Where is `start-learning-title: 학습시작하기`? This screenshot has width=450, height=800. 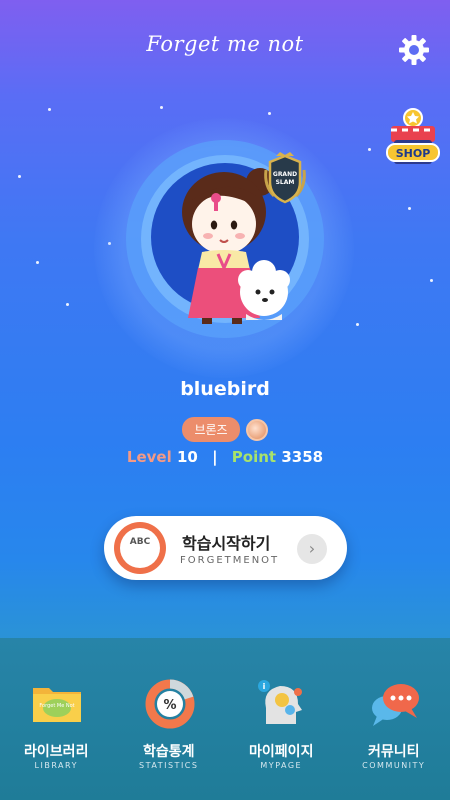
start-learning-title: 학습시작하기 is located at coordinates (226, 543).